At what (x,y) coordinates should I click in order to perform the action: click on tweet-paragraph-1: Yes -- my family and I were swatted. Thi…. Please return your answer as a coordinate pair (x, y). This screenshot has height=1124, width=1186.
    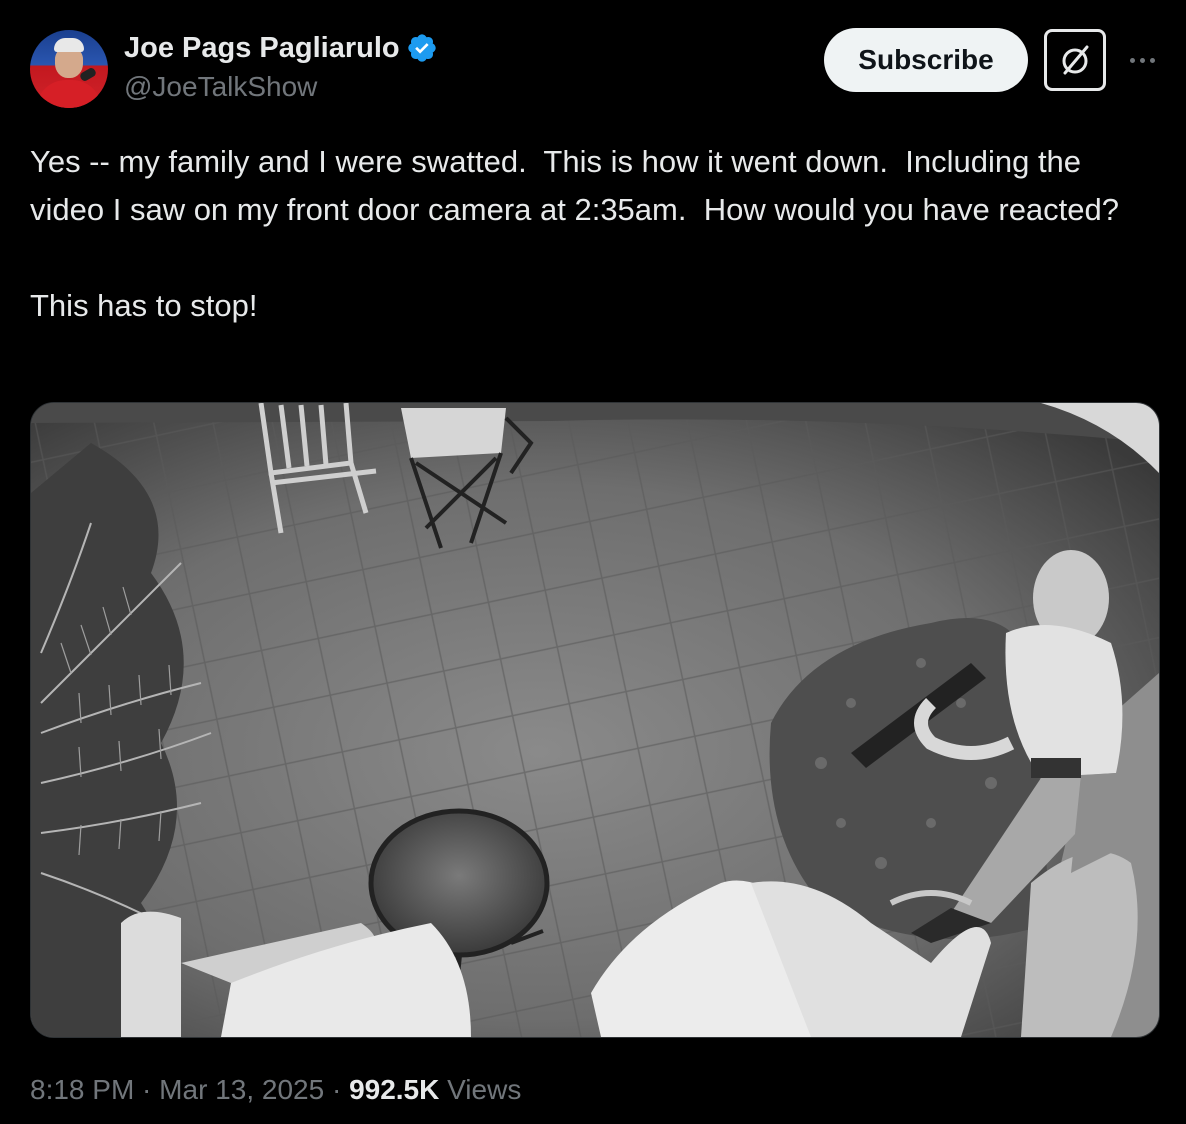
    Looking at the image, I should click on (575, 185).